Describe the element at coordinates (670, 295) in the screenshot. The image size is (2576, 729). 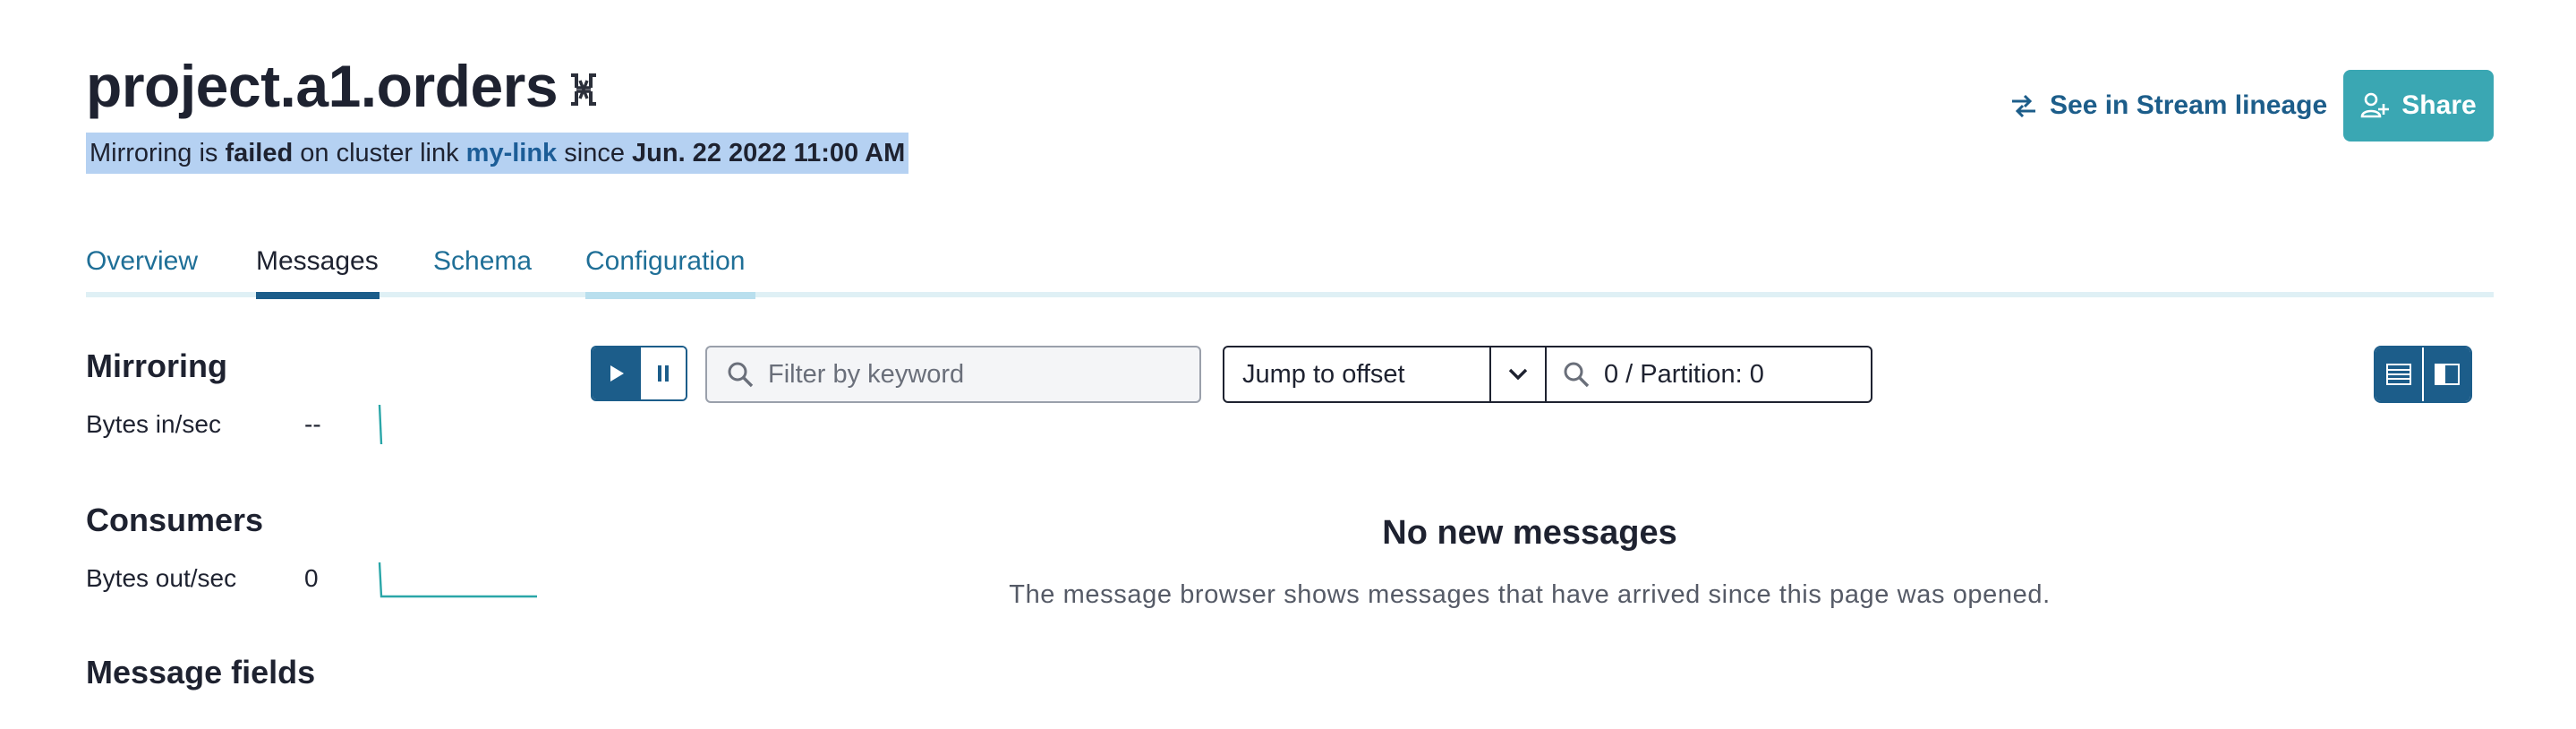
I see `hover-tab-indicator` at that location.